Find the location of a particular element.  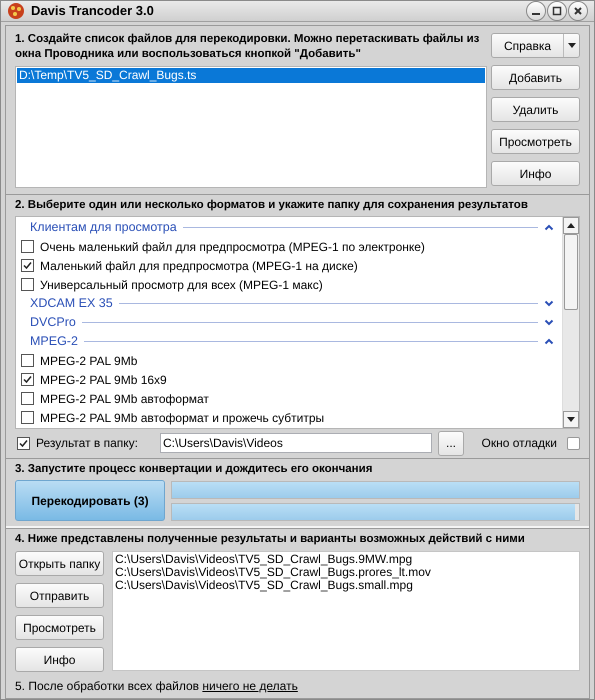

minimize-icon is located at coordinates (536, 13).